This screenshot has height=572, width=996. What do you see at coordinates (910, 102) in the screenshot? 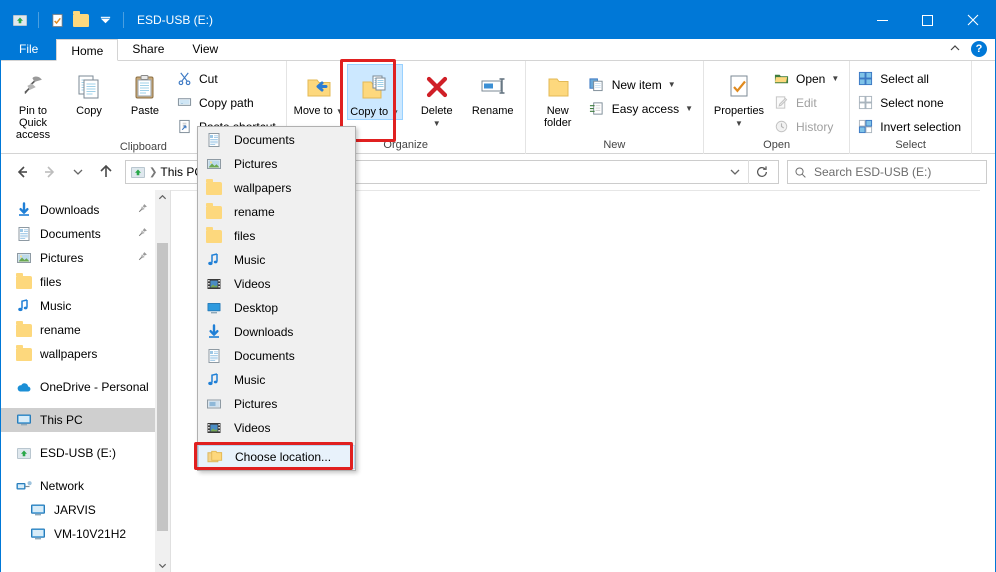
I see `select-none-button: Select none` at bounding box center [910, 102].